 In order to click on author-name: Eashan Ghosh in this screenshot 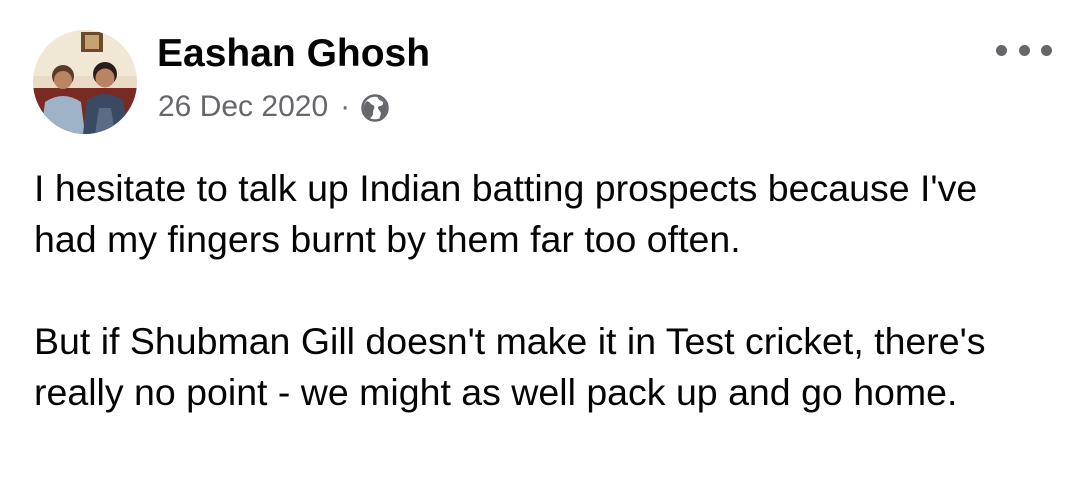, I will do `click(293, 54)`.